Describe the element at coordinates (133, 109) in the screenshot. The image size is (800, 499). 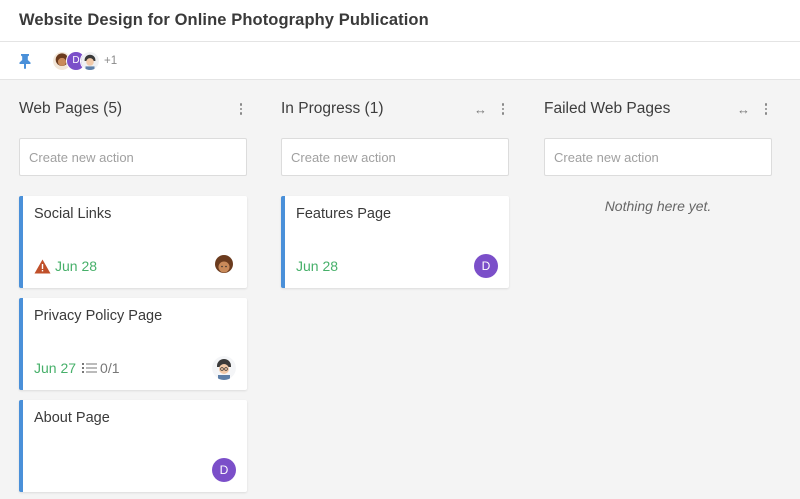
I see `column-header: Web Pages (5)` at that location.